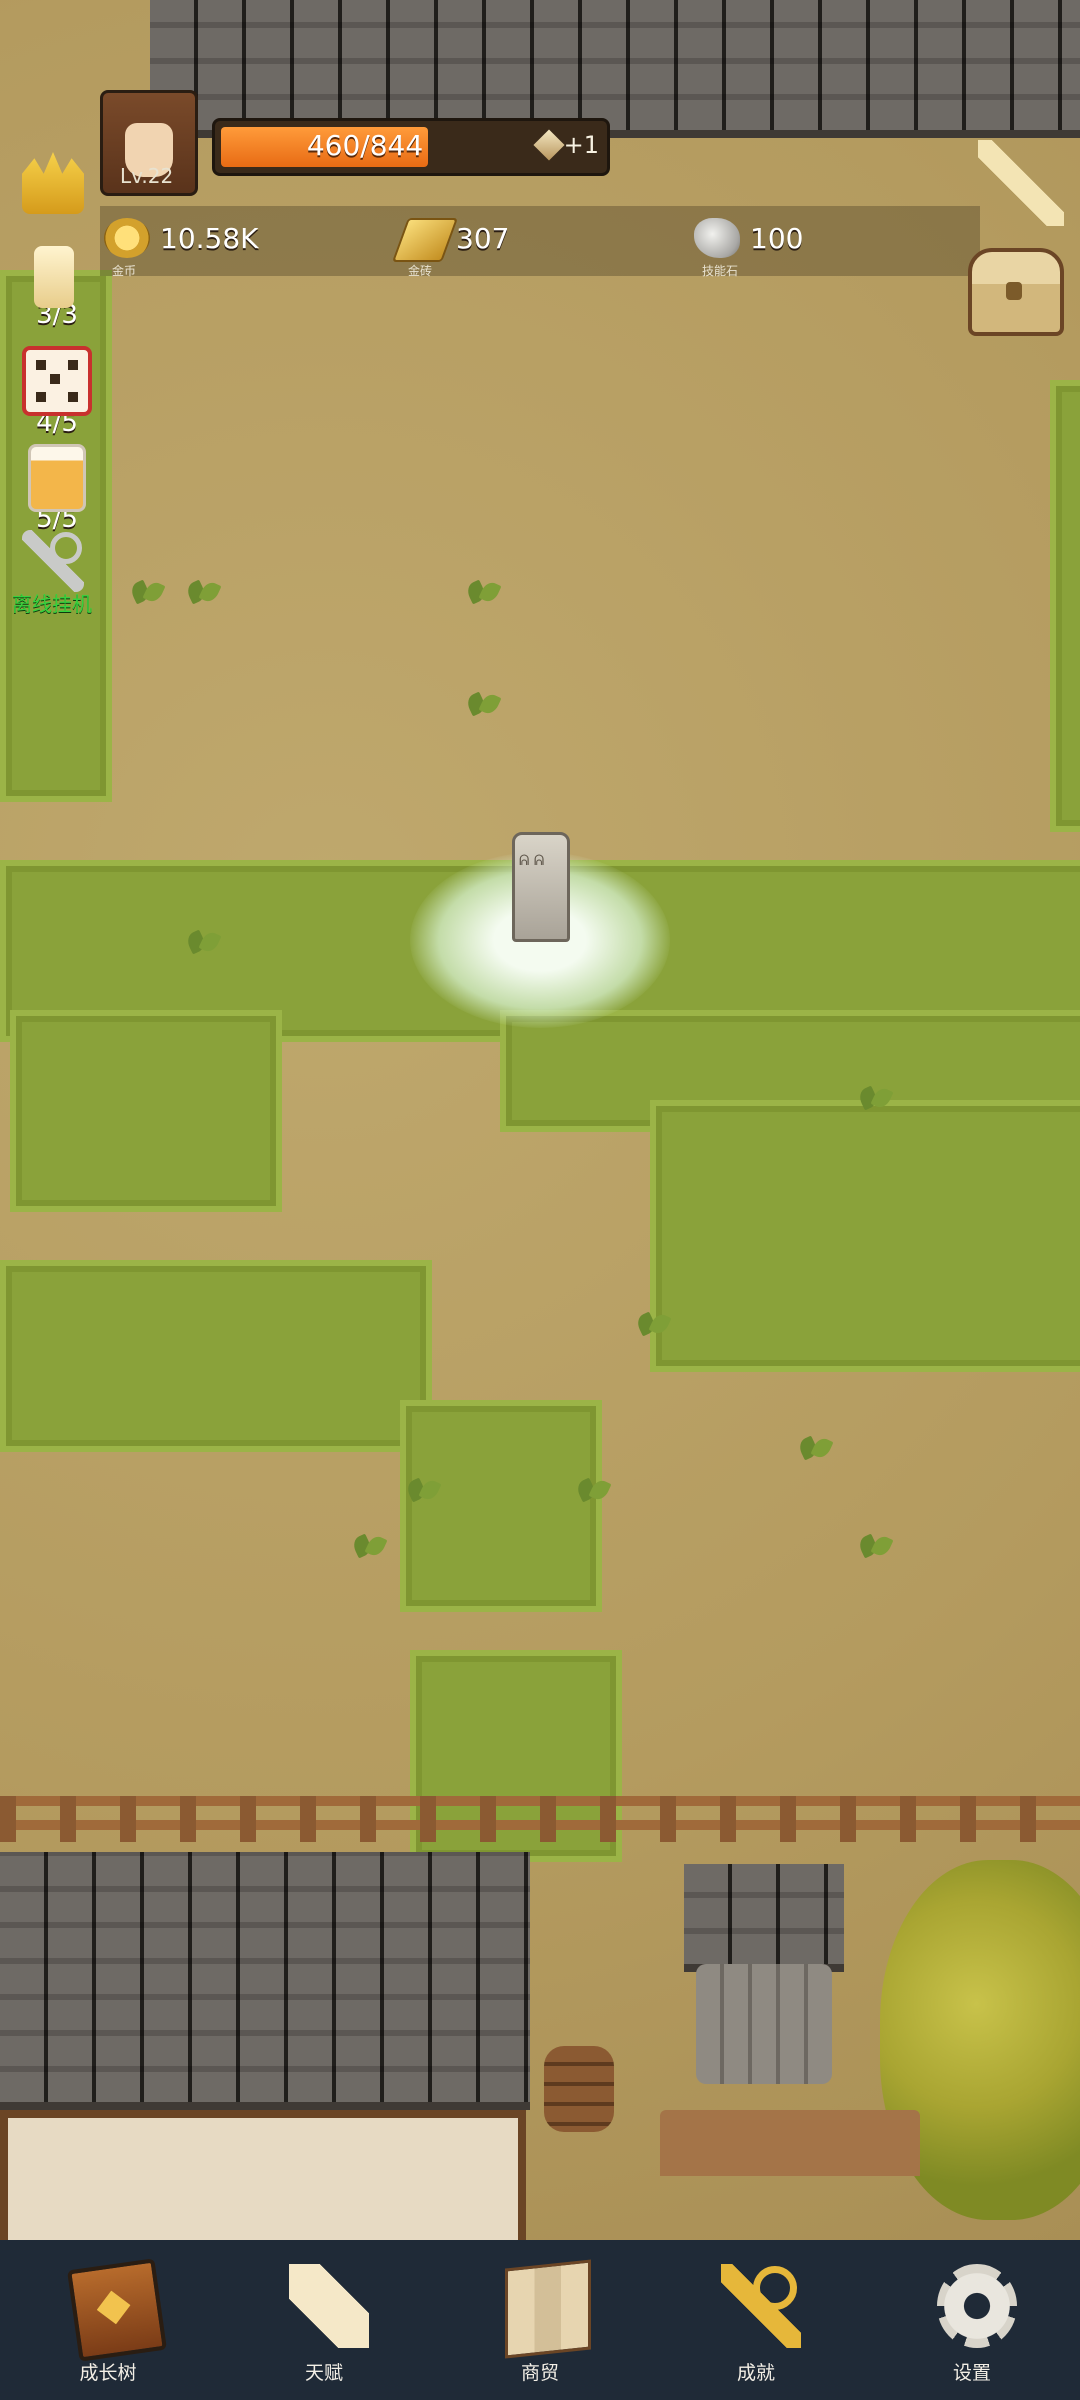 The width and height of the screenshot is (1080, 2400). What do you see at coordinates (209, 238) in the screenshot?
I see `coins-value: 10.58K` at bounding box center [209, 238].